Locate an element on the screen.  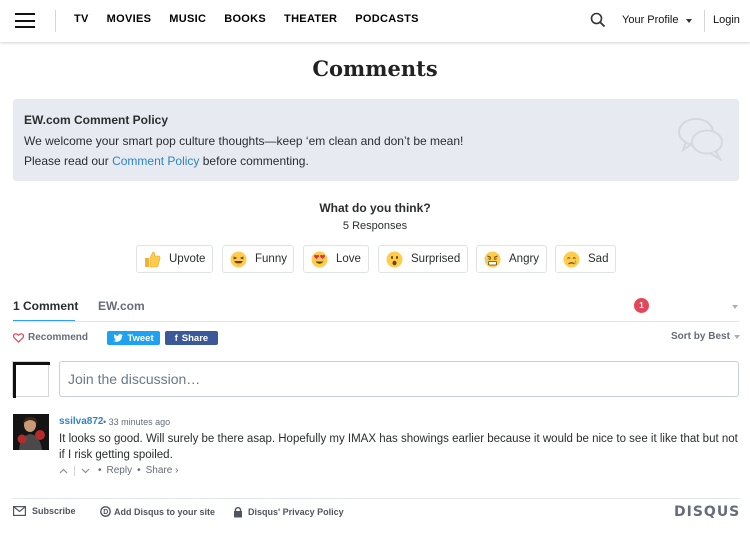
tab-divider is located at coordinates (376, 321).